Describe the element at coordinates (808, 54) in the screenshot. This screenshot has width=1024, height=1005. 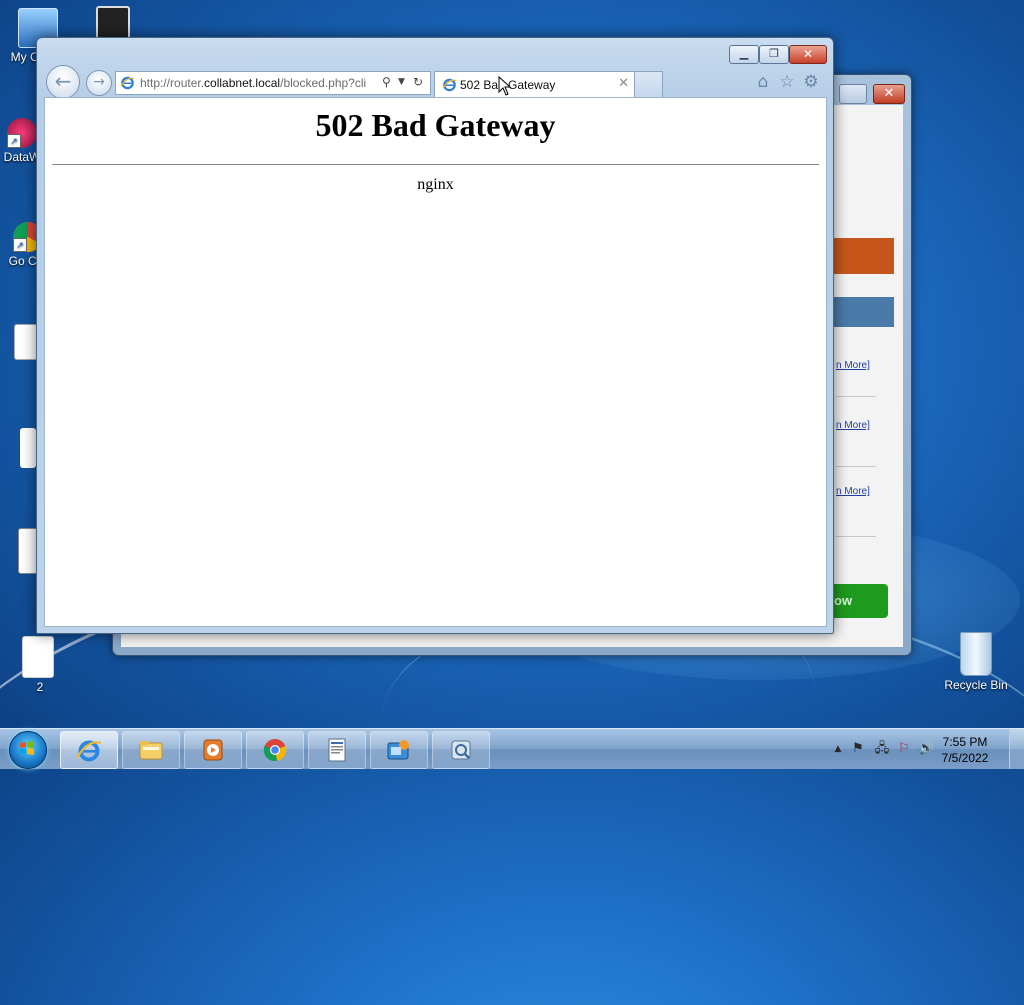
I see `close-button: ✕` at that location.